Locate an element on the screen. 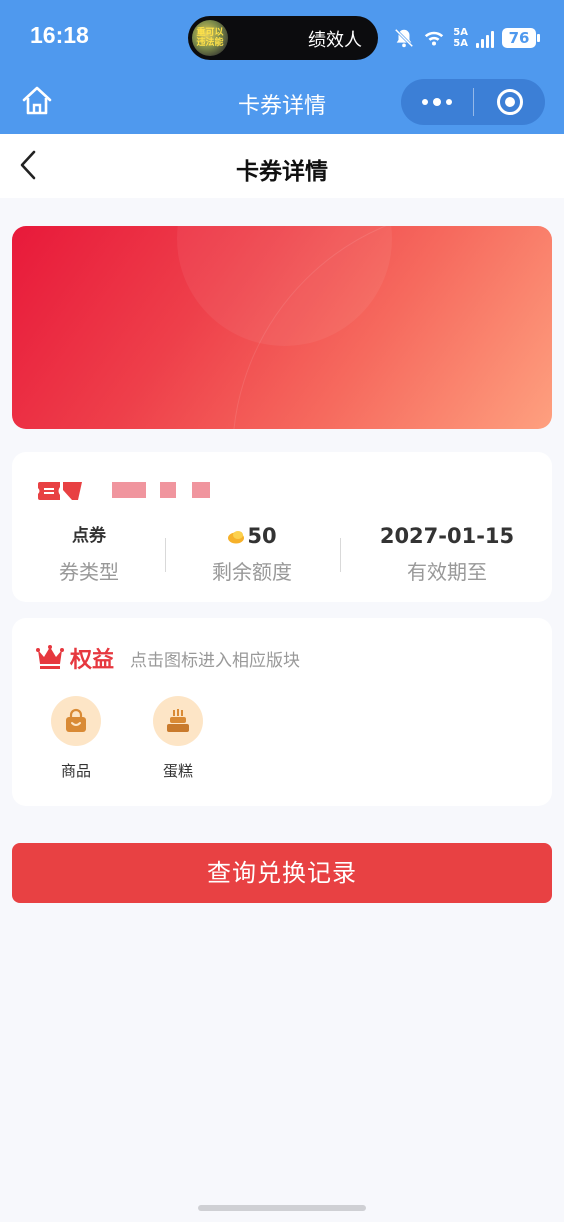 This screenshot has height=1222, width=564. benefit-item-cake: 蛋糕 is located at coordinates (178, 738).